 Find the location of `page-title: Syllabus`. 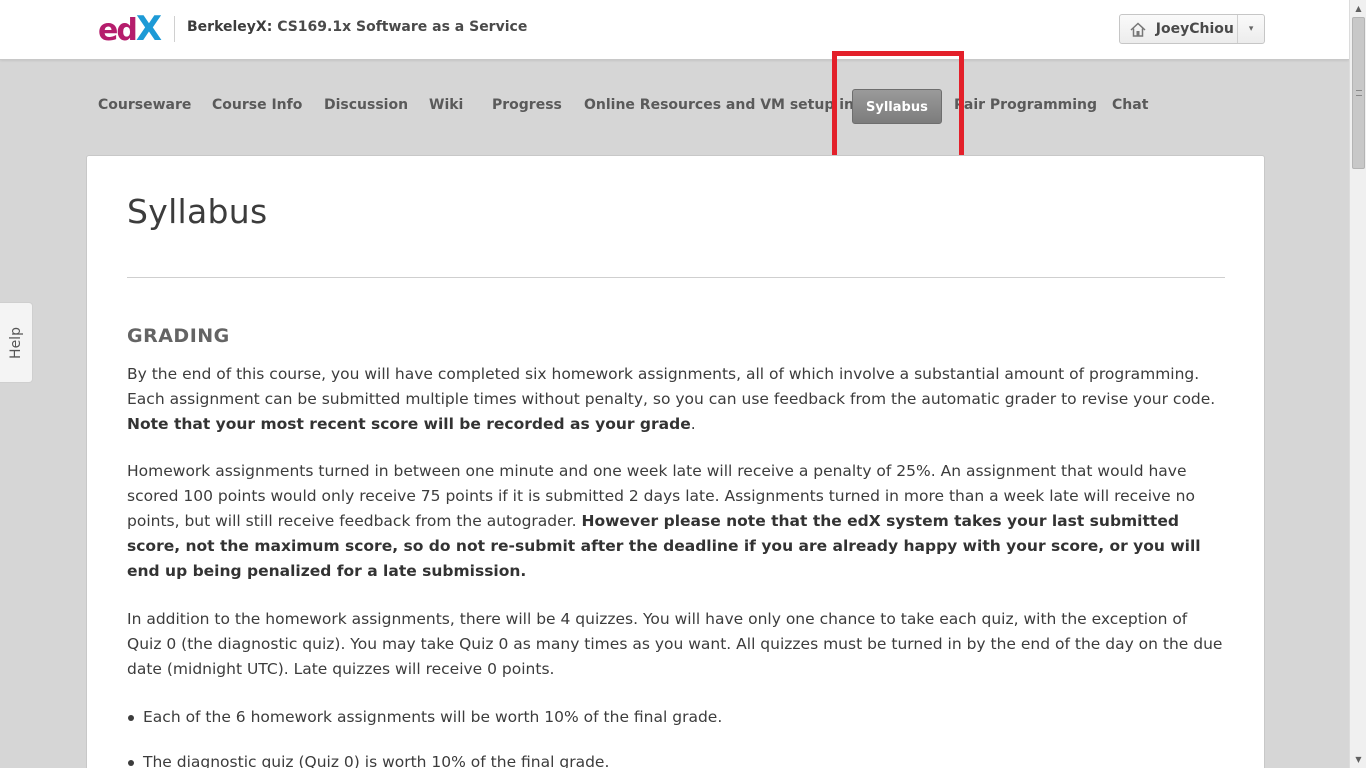

page-title: Syllabus is located at coordinates (197, 211).